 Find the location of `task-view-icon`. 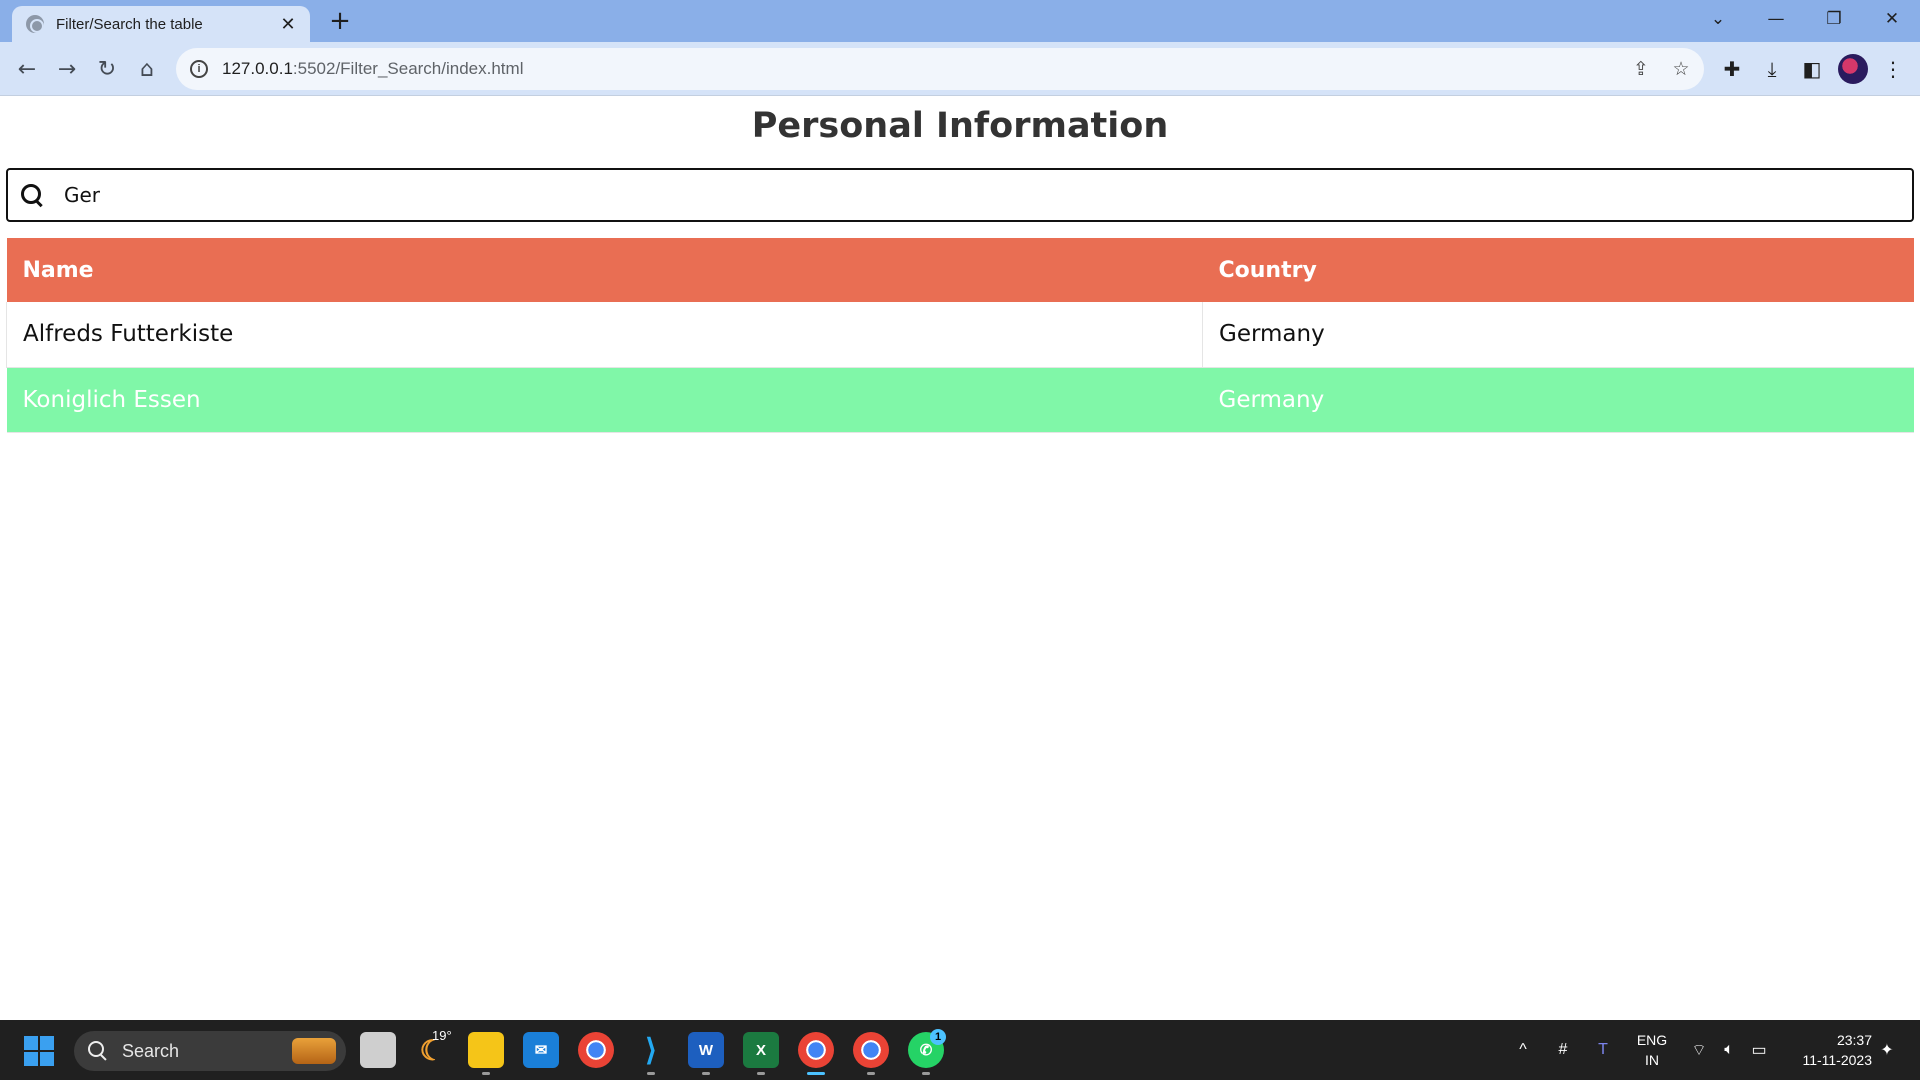

task-view-icon is located at coordinates (378, 1050).